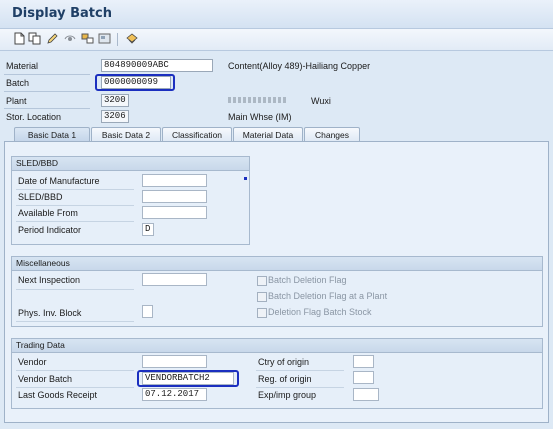  What do you see at coordinates (131, 38) in the screenshot?
I see `print-icon` at bounding box center [131, 38].